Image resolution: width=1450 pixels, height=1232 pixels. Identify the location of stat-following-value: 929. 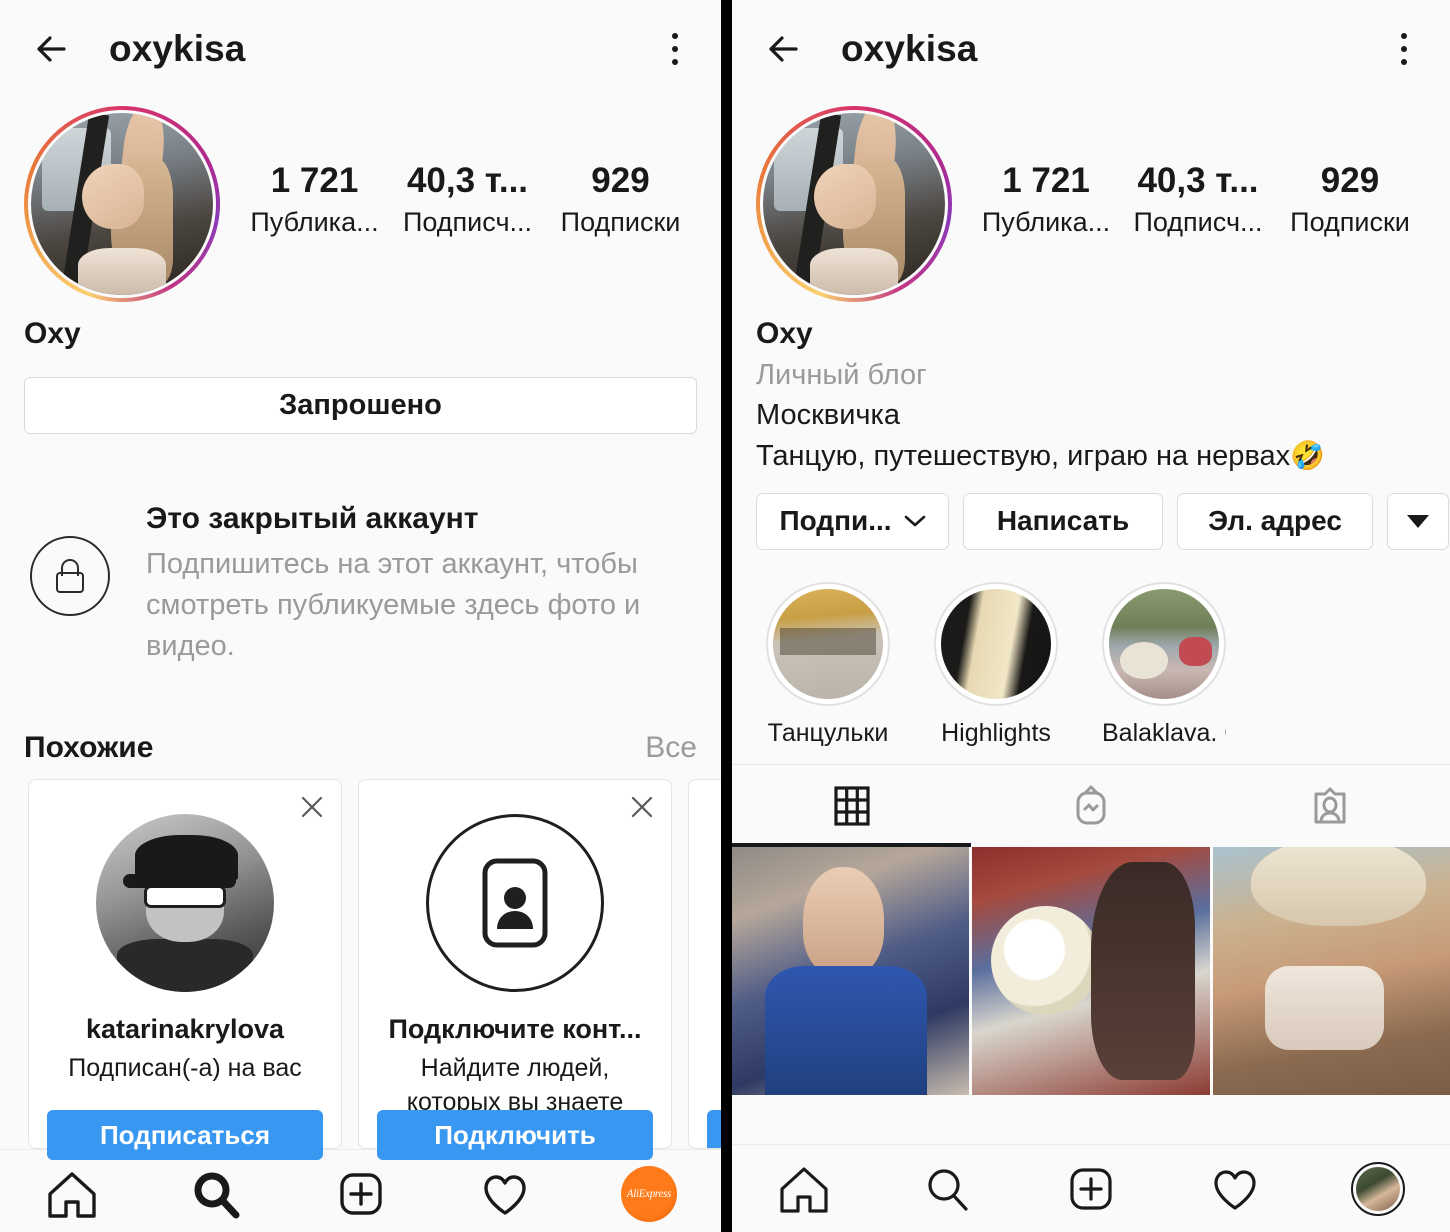
(1350, 180).